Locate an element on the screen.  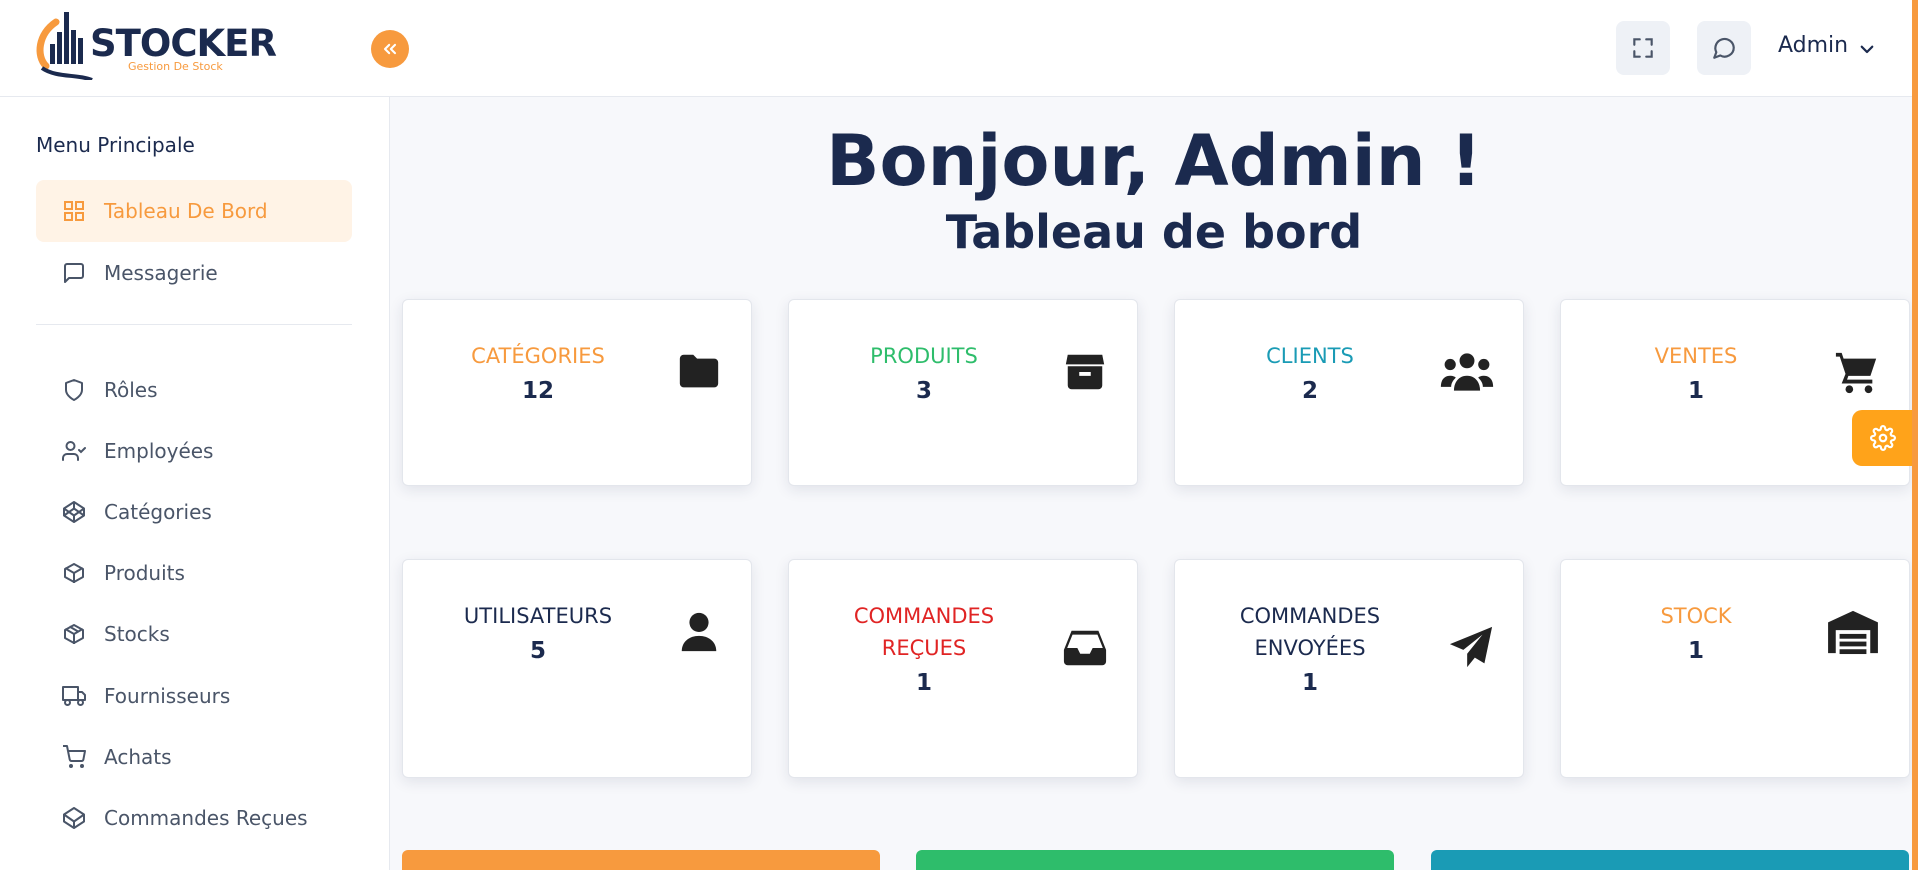
stat-card-categories: CATÉGORIES 12 is located at coordinates (577, 392).